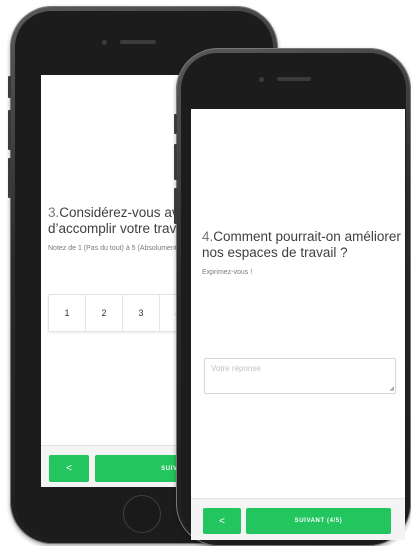  What do you see at coordinates (227, 272) in the screenshot?
I see `question-subtitle: Exprimez-vous !` at bounding box center [227, 272].